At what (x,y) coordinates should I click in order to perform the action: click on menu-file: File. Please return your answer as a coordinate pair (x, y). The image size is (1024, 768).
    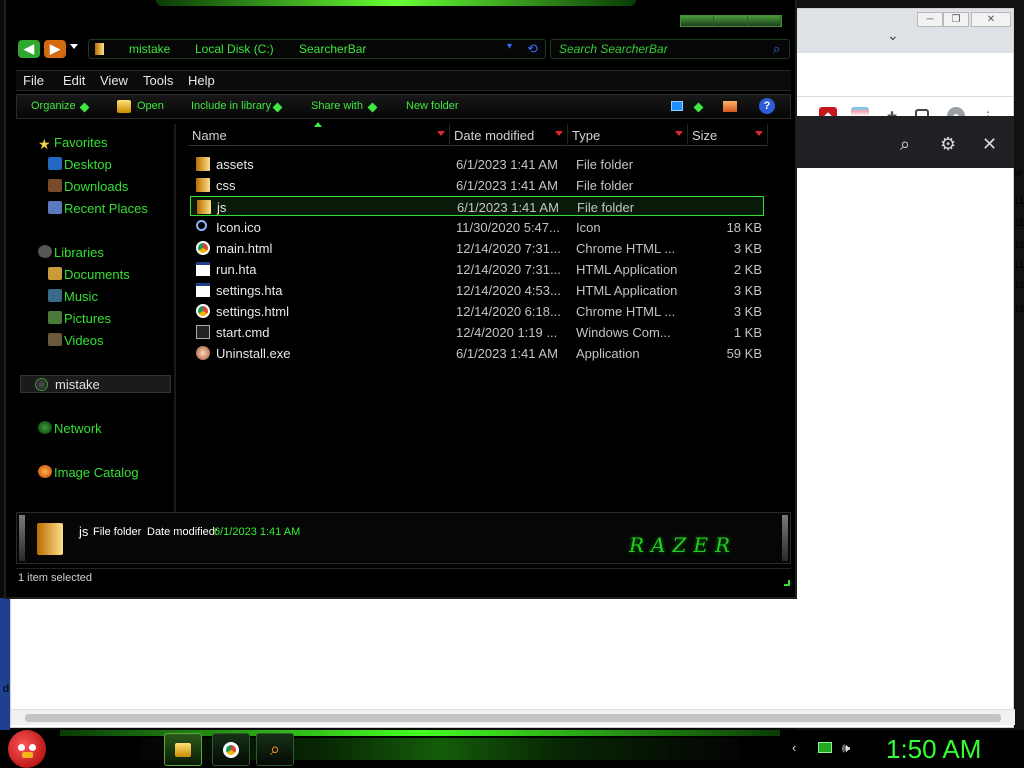
    Looking at the image, I should click on (33, 80).